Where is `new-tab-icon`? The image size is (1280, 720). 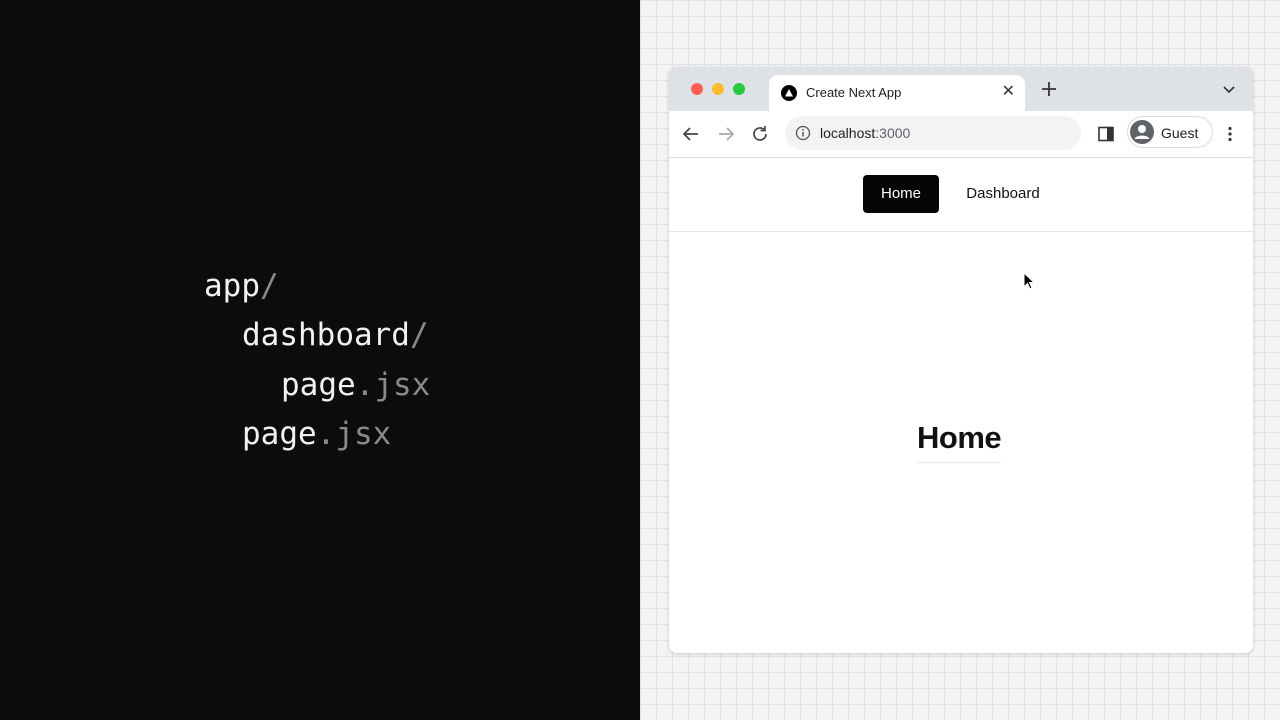 new-tab-icon is located at coordinates (1049, 89).